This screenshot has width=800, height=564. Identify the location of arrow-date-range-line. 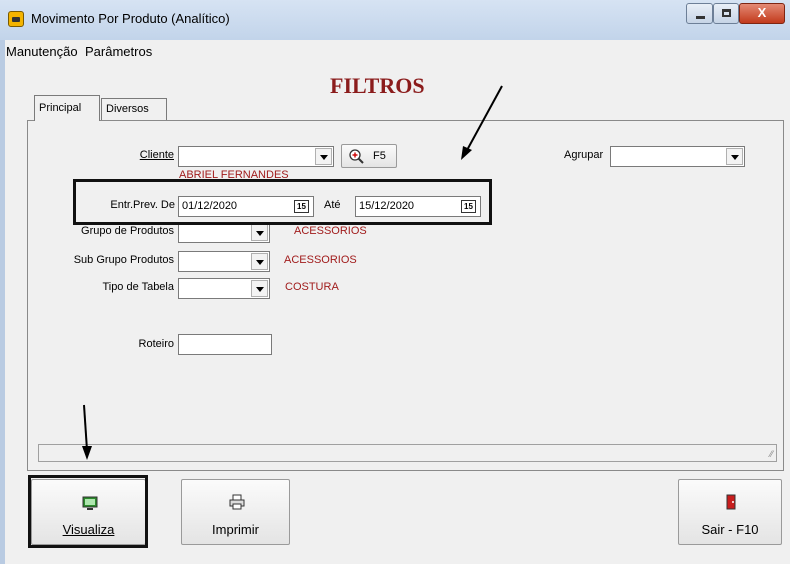
(484, 119).